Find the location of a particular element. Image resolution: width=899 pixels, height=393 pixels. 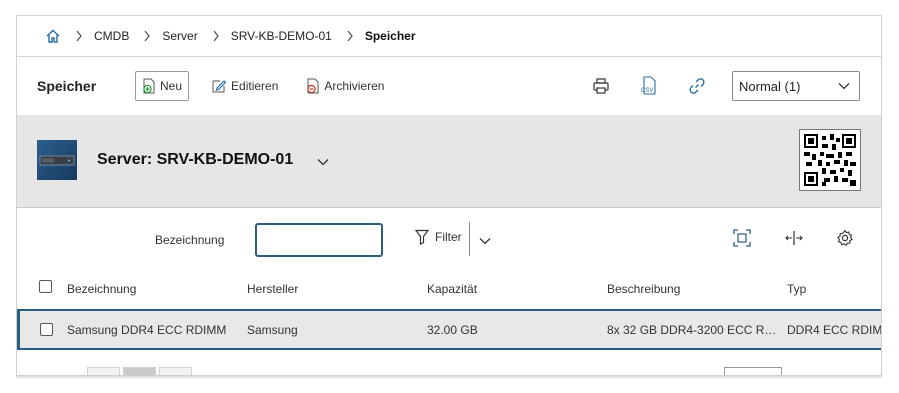

breadcrumb-item-cmdb: CMDB is located at coordinates (111, 36).